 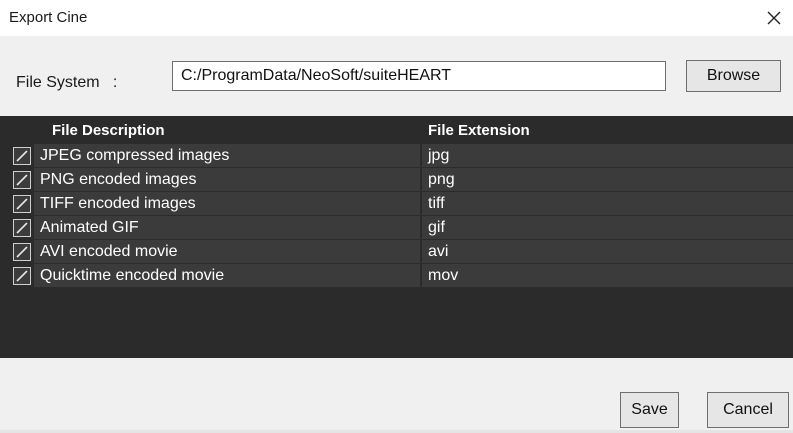 I want to click on row-extension: png, so click(x=607, y=179).